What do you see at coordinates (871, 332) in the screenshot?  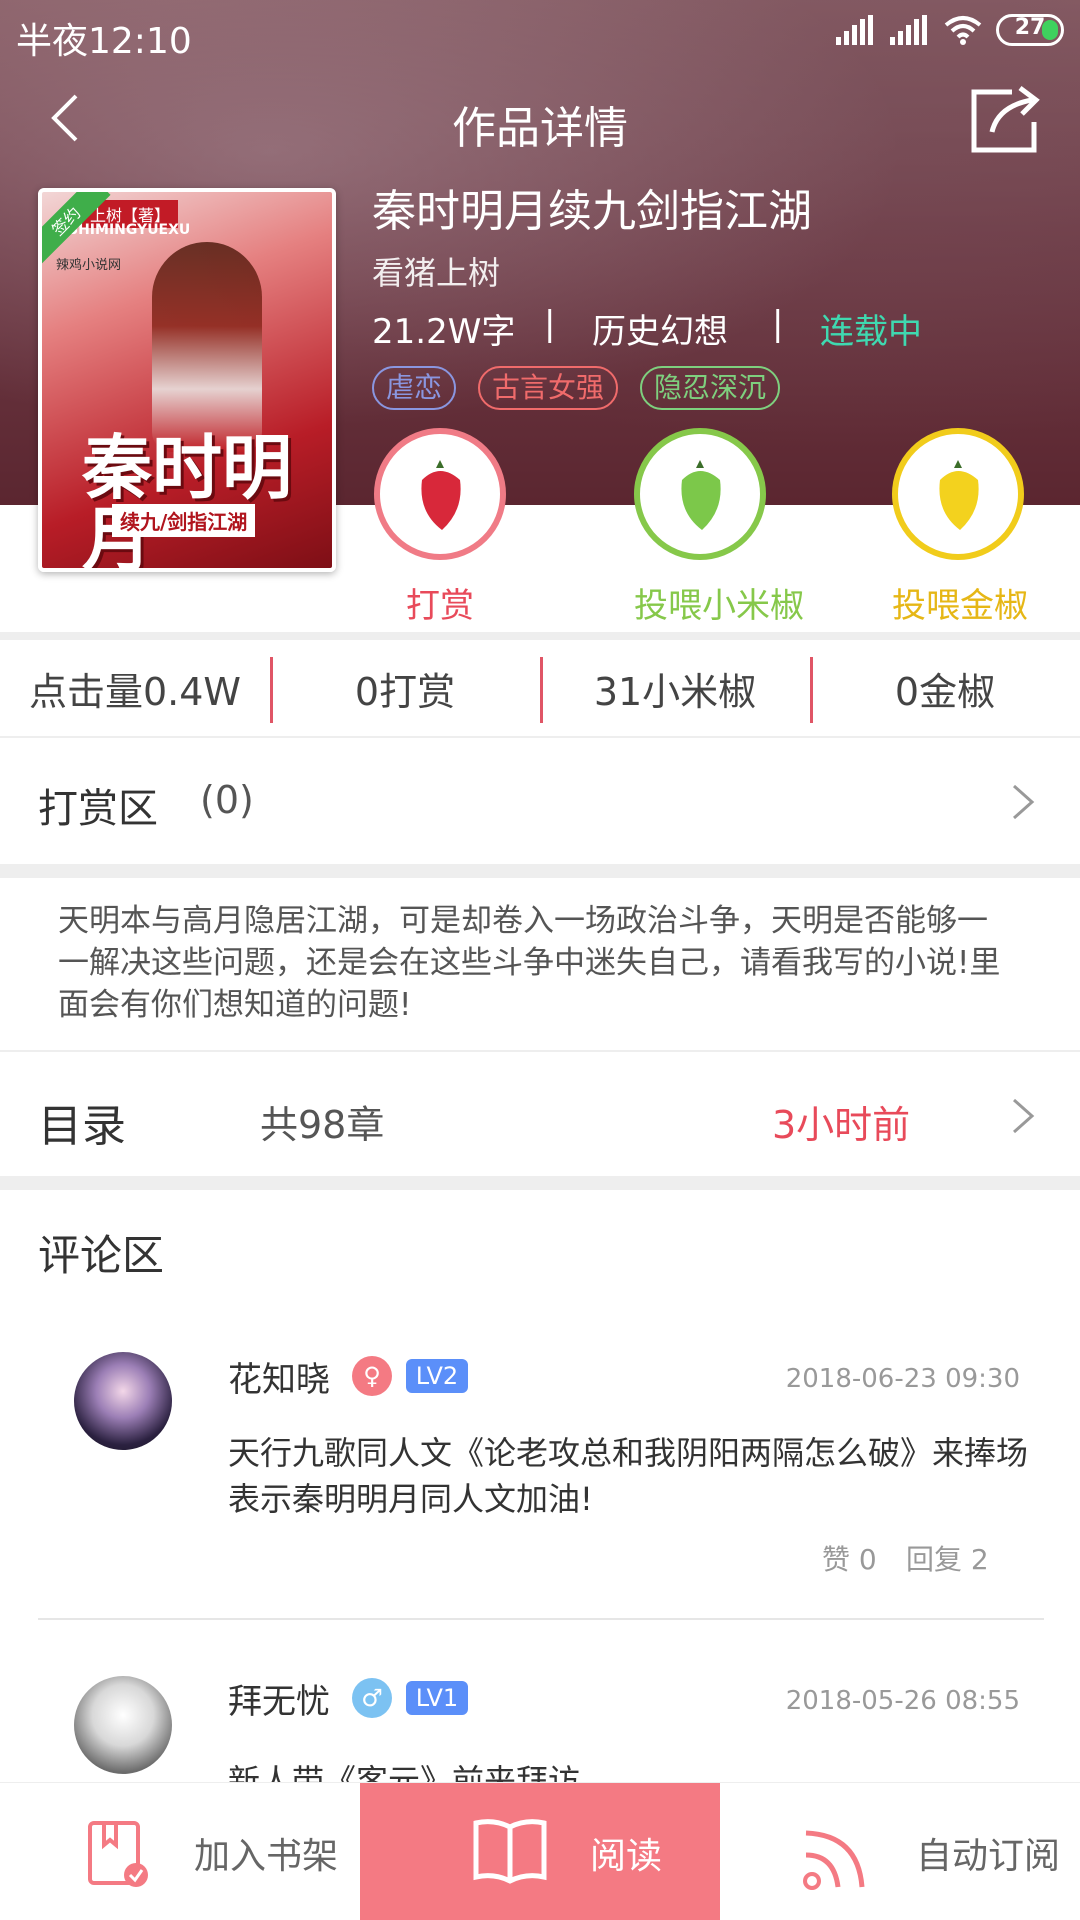 I see `book-status: 连载中` at bounding box center [871, 332].